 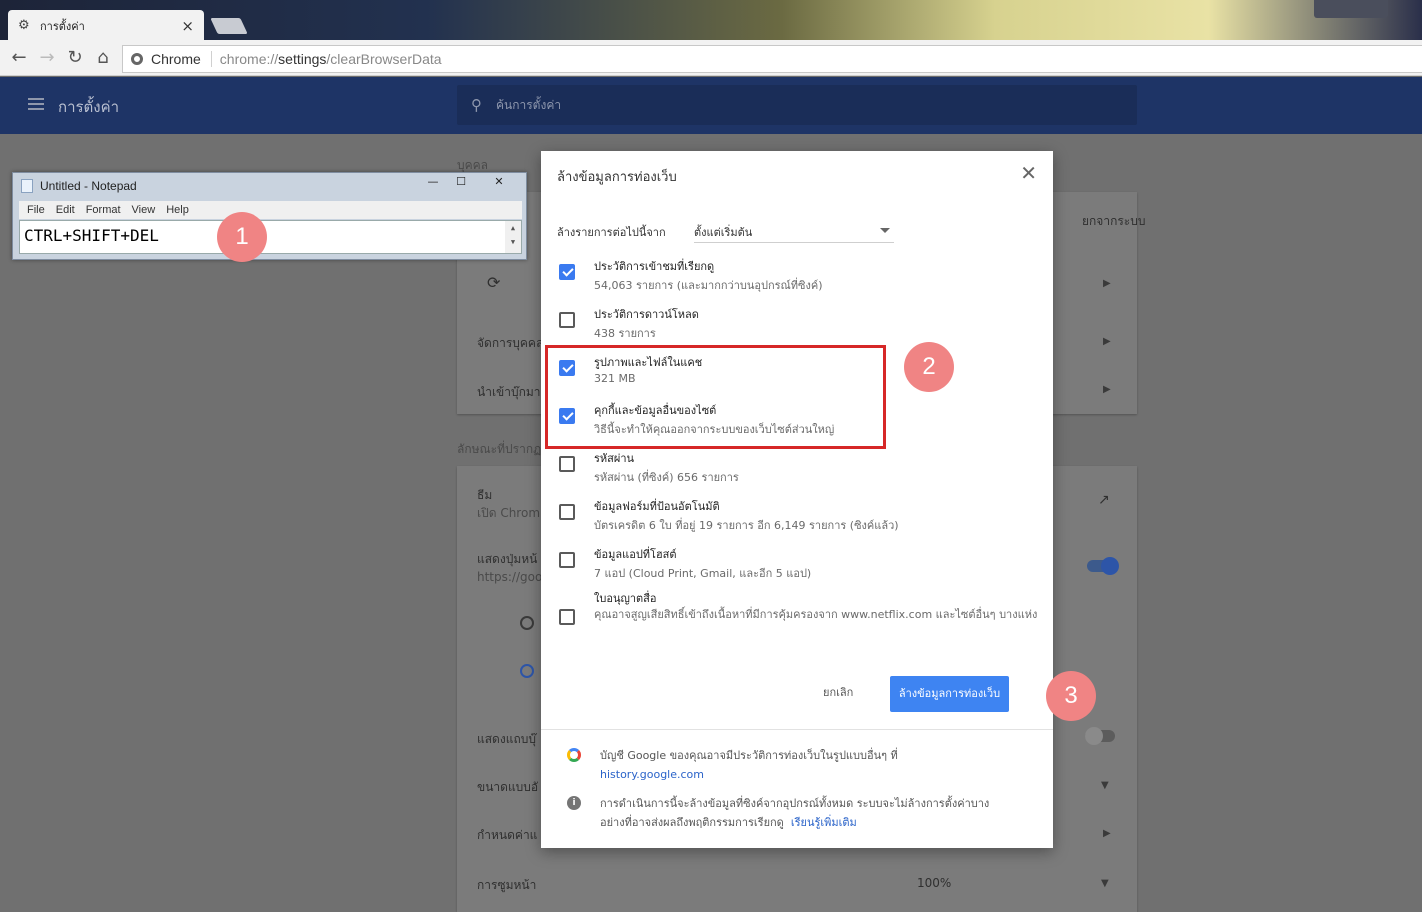 I want to click on step-marker-3: 3, so click(x=1071, y=696).